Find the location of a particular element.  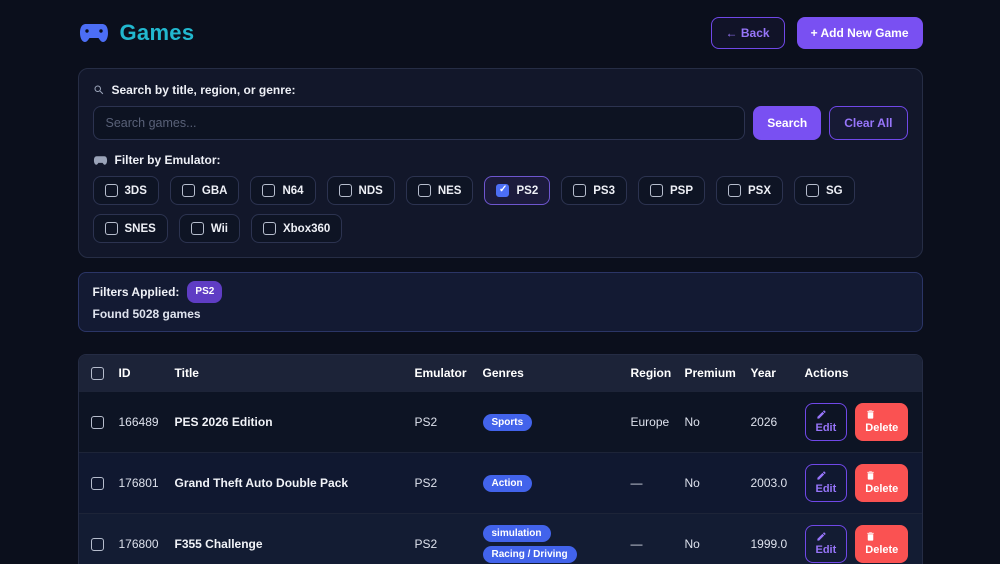

emulator-label: SNES is located at coordinates (140, 228).